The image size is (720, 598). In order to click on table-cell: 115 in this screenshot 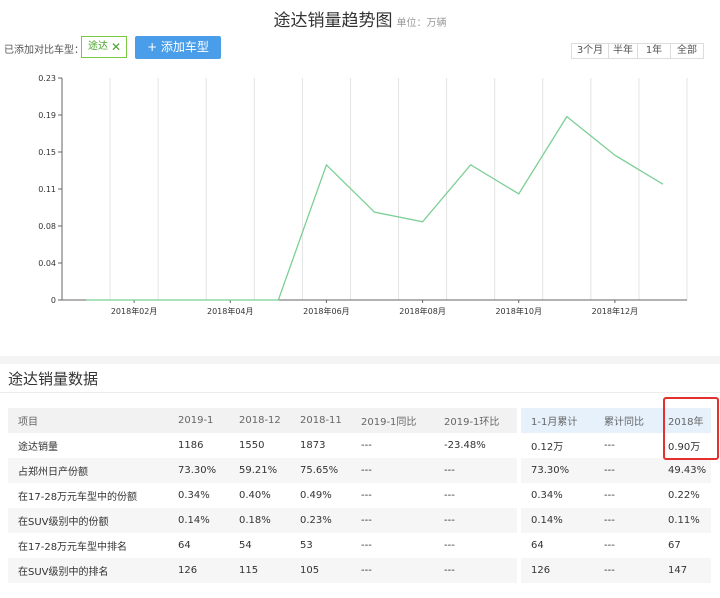, I will do `click(259, 570)`.